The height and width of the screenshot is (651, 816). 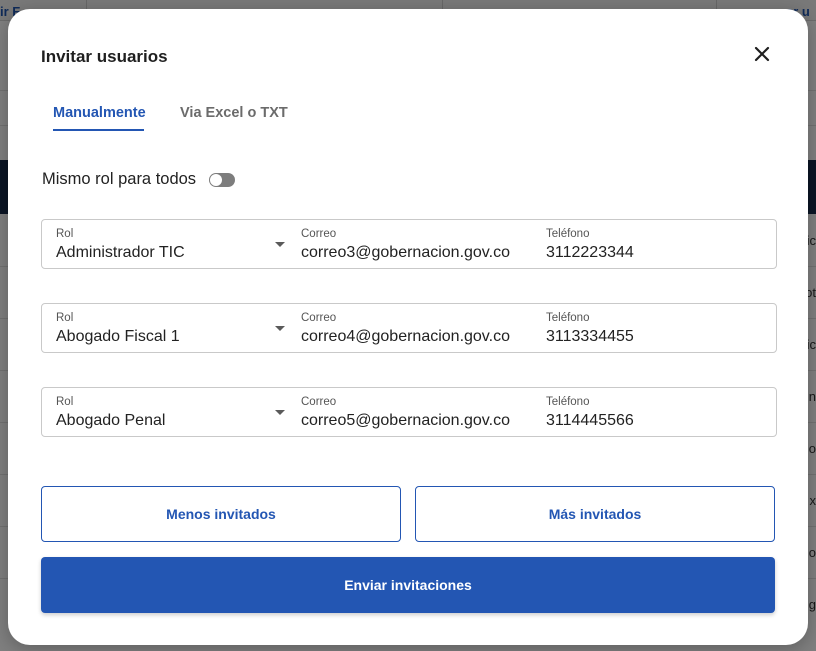 I want to click on email-value: correo5@gobernacion.gov.co, so click(x=405, y=420).